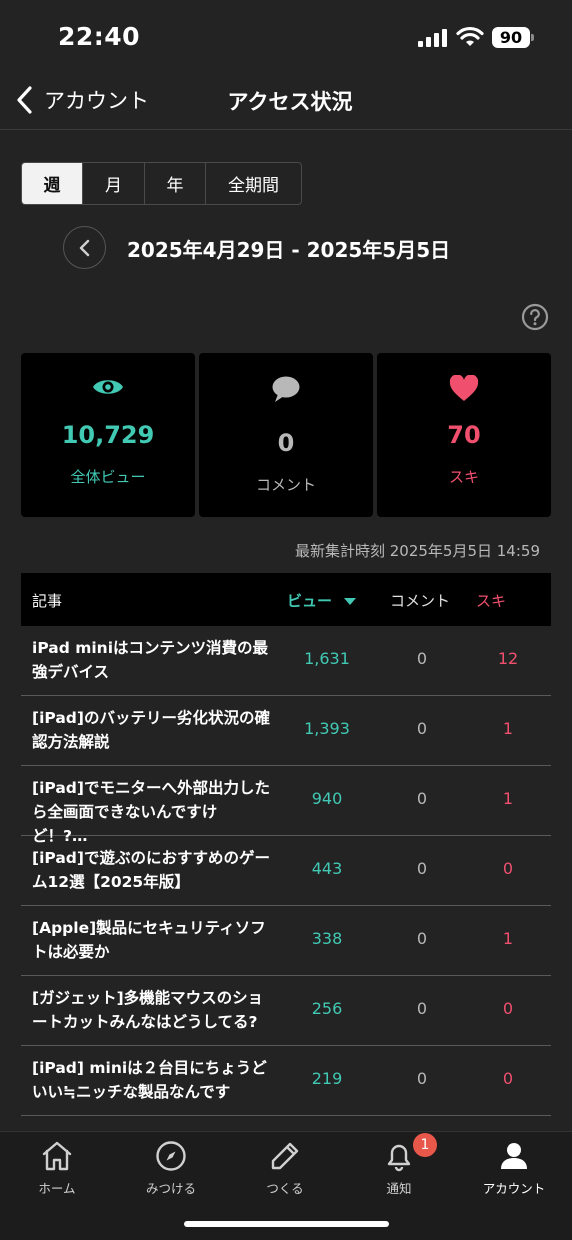 The image size is (572, 1240). What do you see at coordinates (399, 1158) in the screenshot?
I see `bell-icon` at bounding box center [399, 1158].